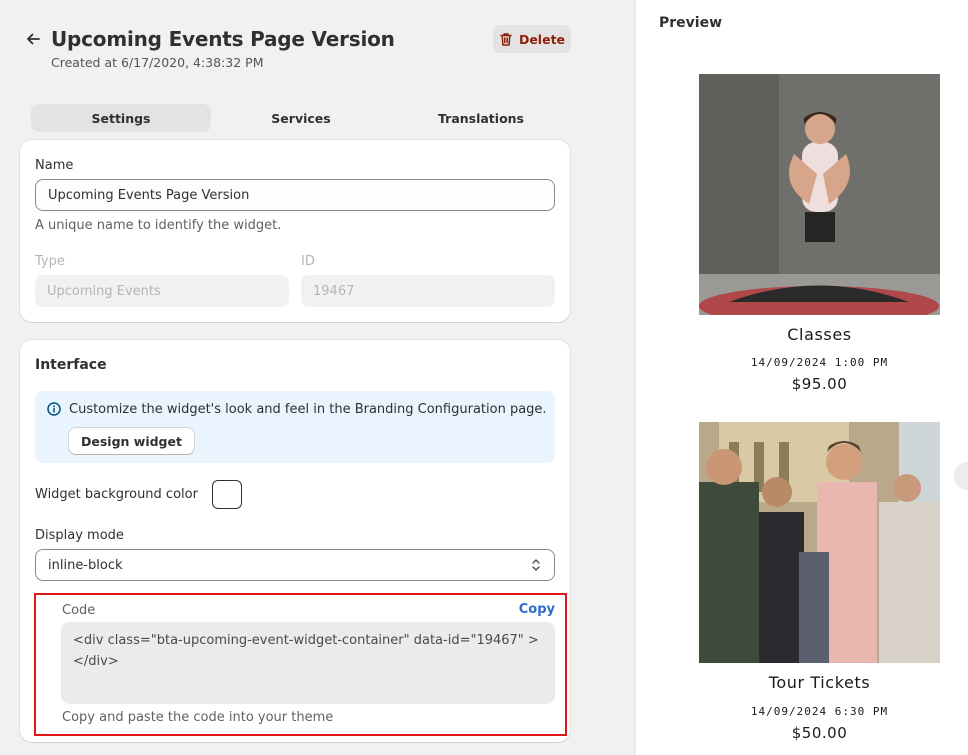 This screenshot has height=755, width=968. Describe the element at coordinates (506, 39) in the screenshot. I see `trash-icon` at that location.